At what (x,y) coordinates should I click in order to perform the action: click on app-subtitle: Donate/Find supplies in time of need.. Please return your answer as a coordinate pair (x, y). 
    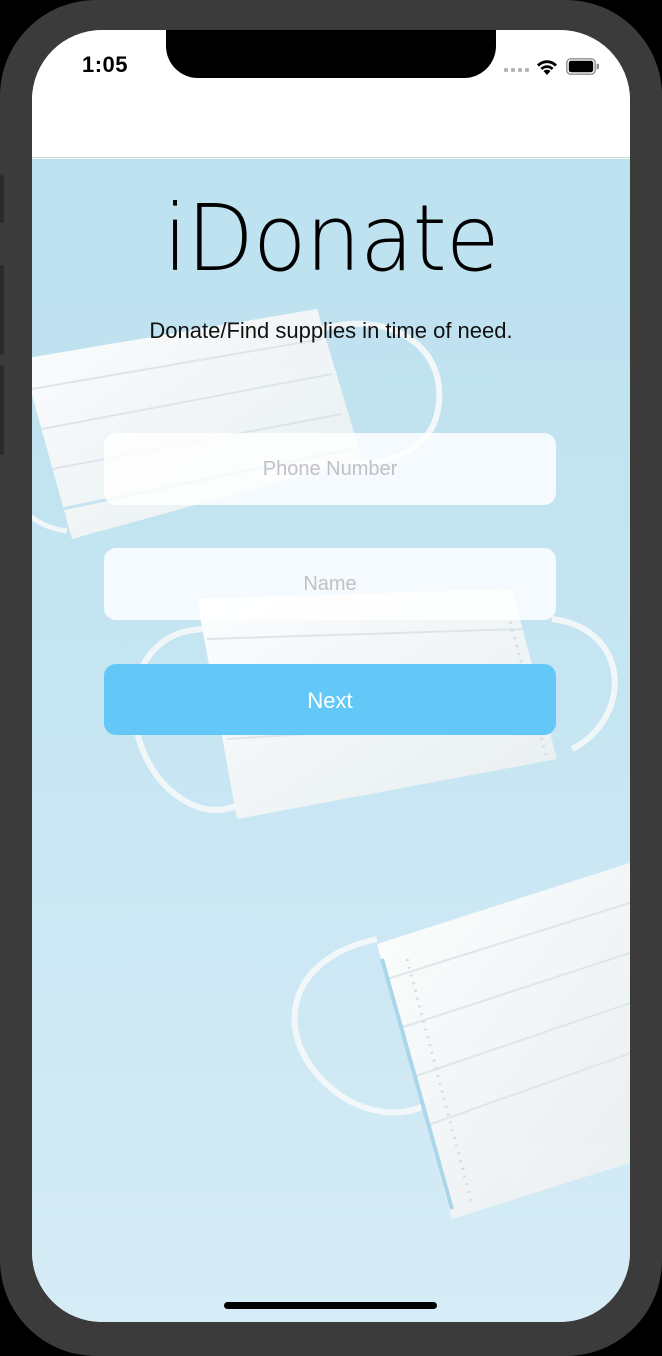
    Looking at the image, I should click on (331, 330).